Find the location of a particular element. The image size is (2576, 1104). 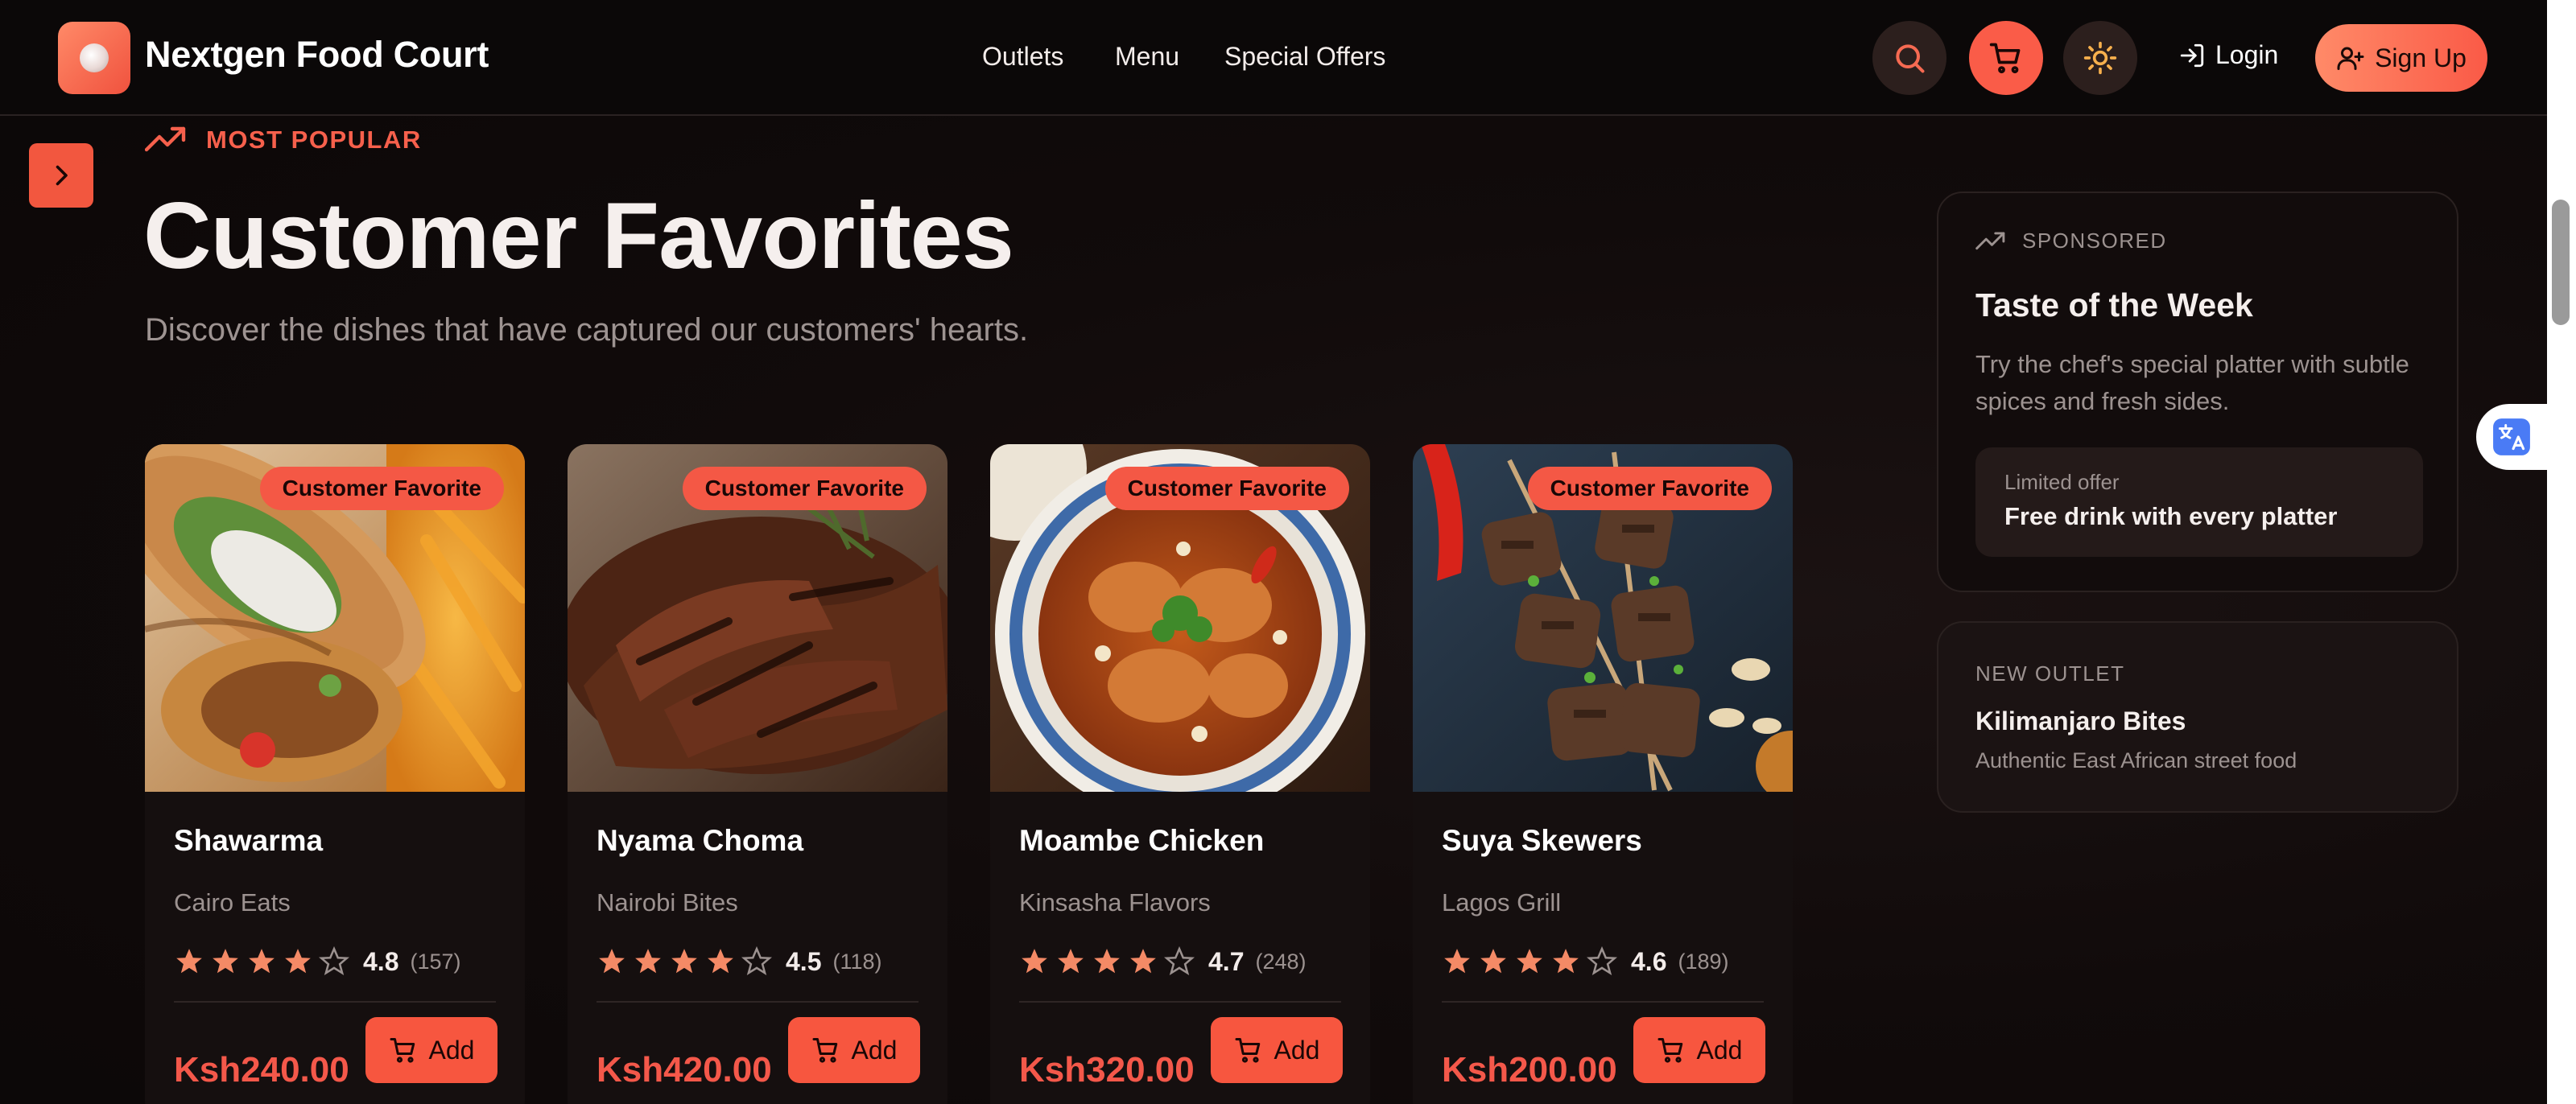

review-count: (157) is located at coordinates (435, 961).